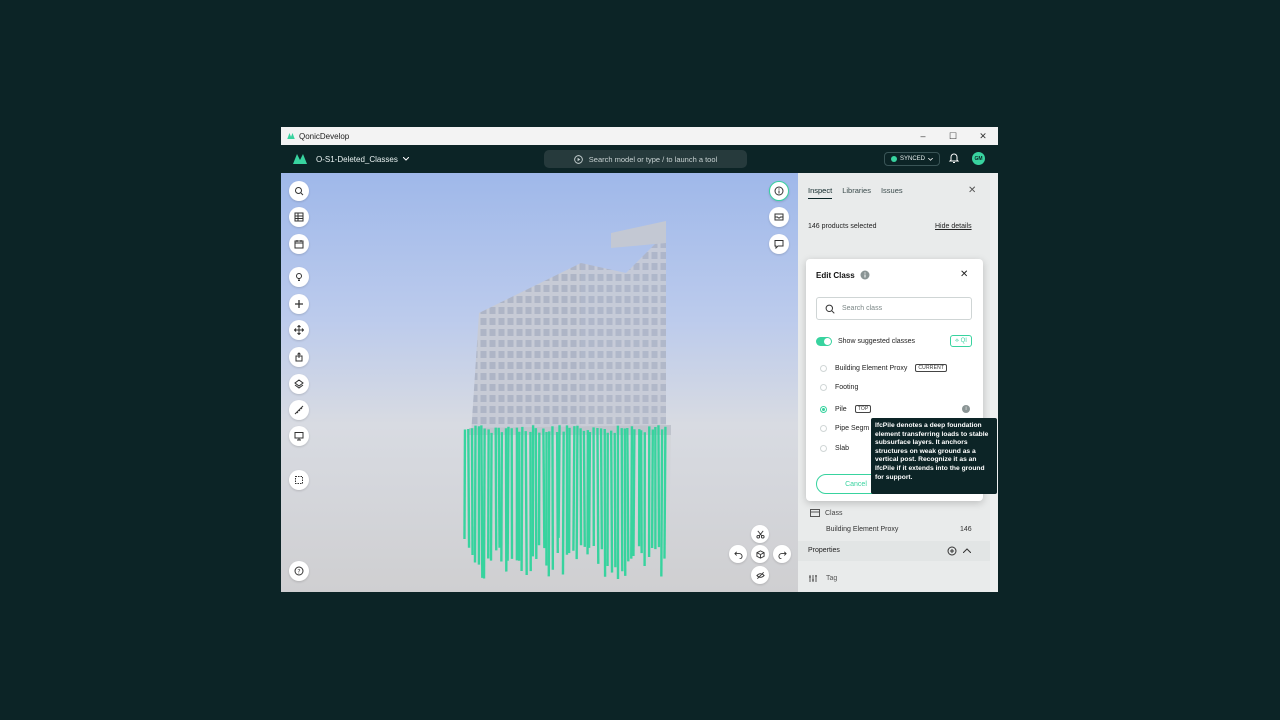 The width and height of the screenshot is (1280, 720). Describe the element at coordinates (645, 159) in the screenshot. I see `command-search-bar: Search model or type / to launch a tool` at that location.